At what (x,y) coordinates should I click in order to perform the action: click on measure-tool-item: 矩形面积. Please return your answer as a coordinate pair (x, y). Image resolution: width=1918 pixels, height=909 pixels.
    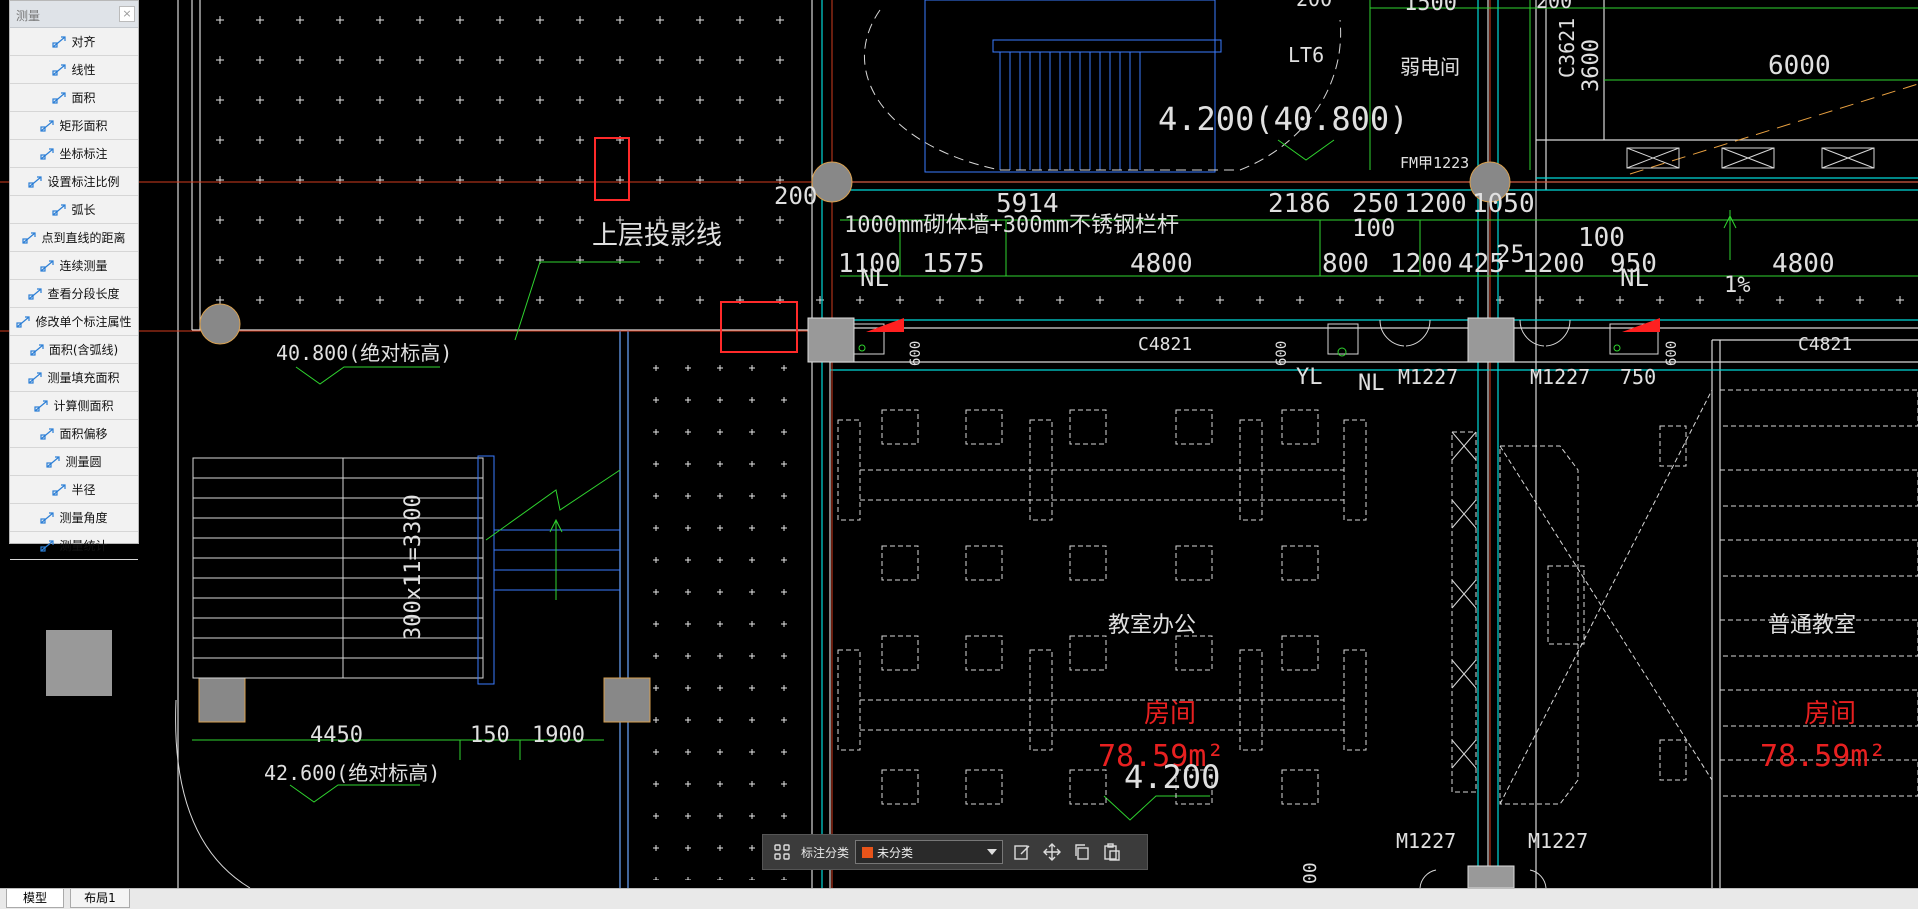
    Looking at the image, I should click on (74, 126).